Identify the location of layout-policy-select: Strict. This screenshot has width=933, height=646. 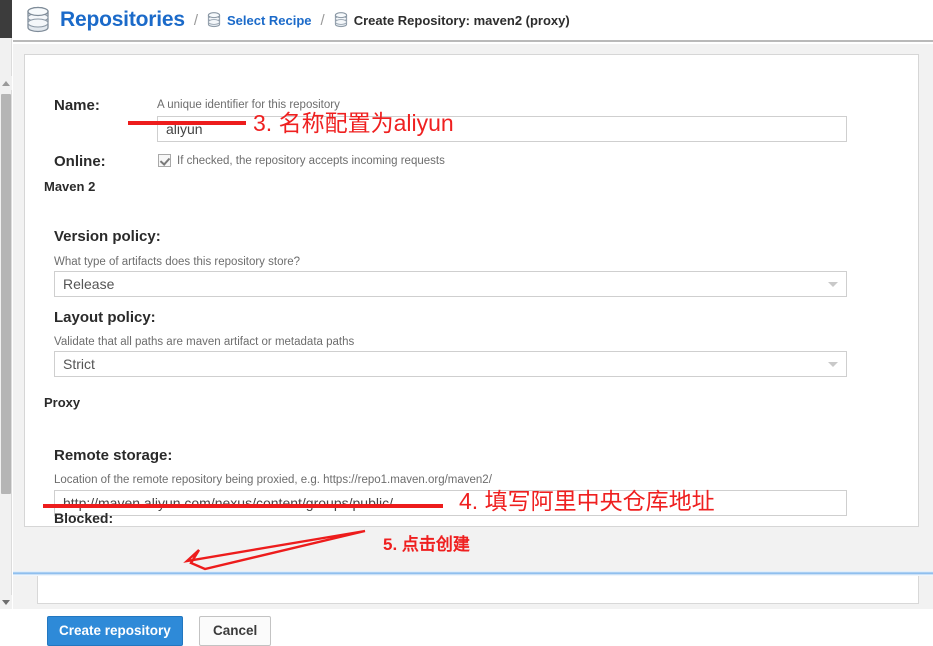
(450, 364).